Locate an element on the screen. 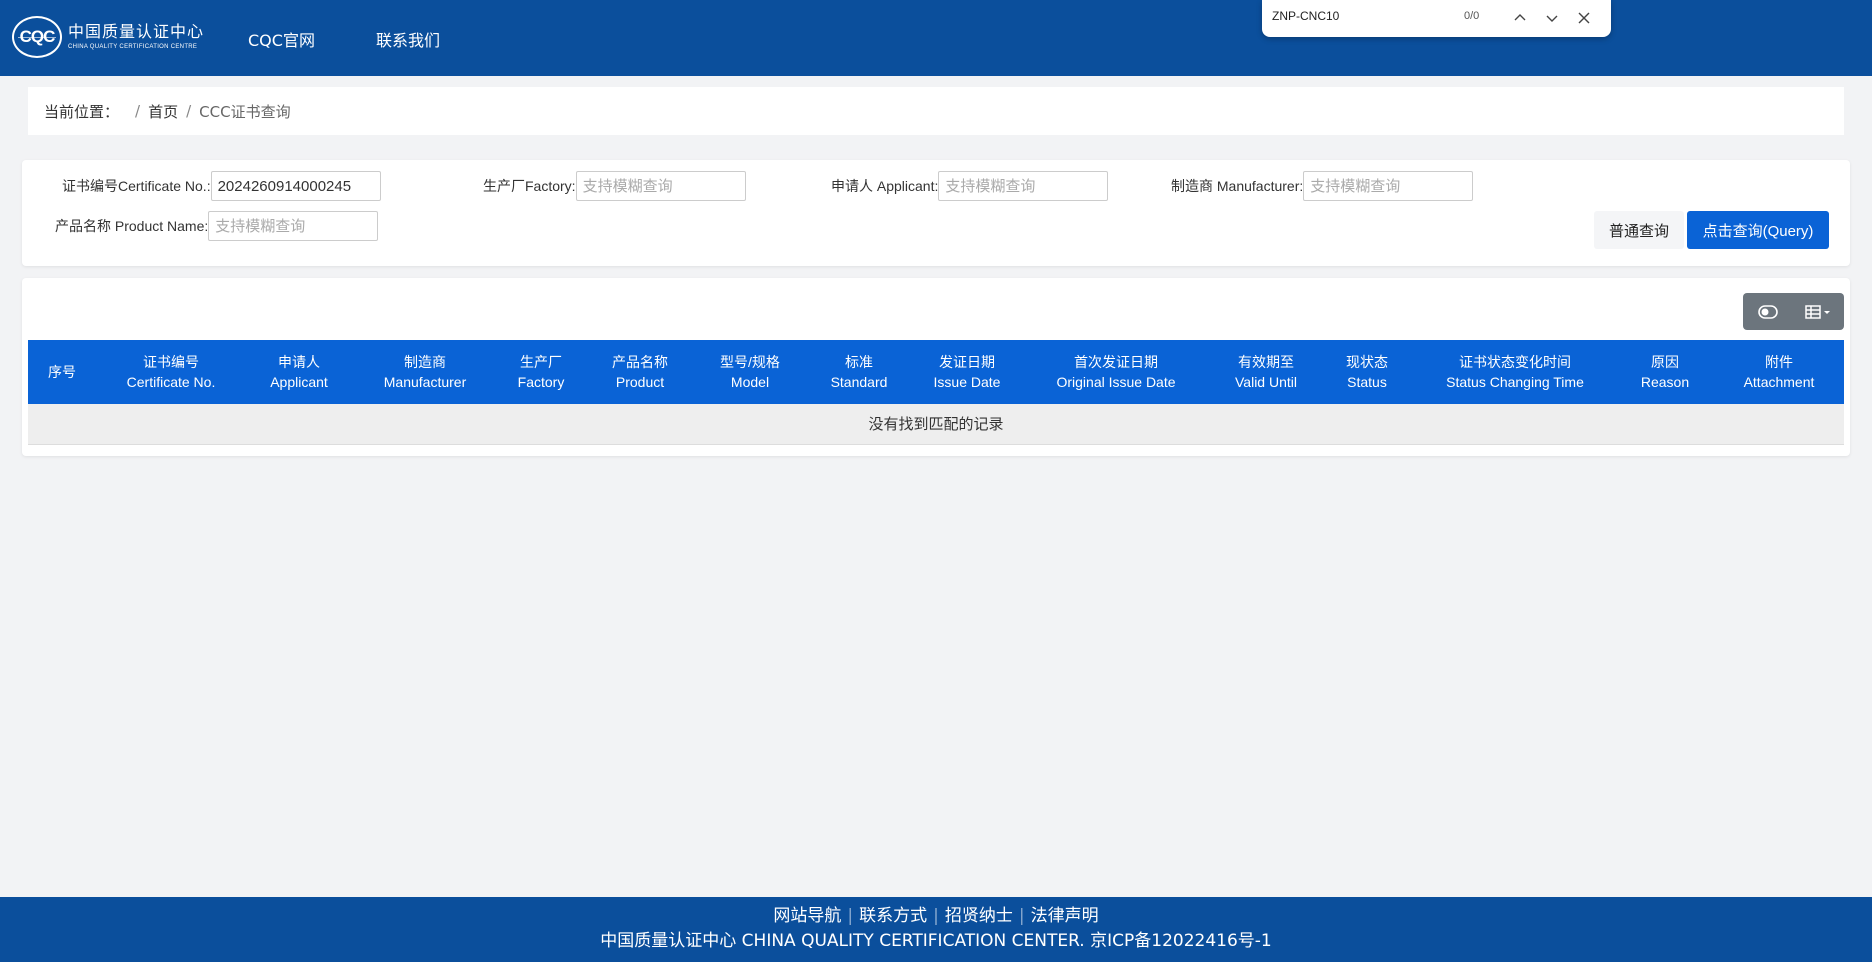 This screenshot has width=1872, height=962. logo-title-en: CHINA QUALITY CERTIFICATION CENTRE is located at coordinates (133, 47).